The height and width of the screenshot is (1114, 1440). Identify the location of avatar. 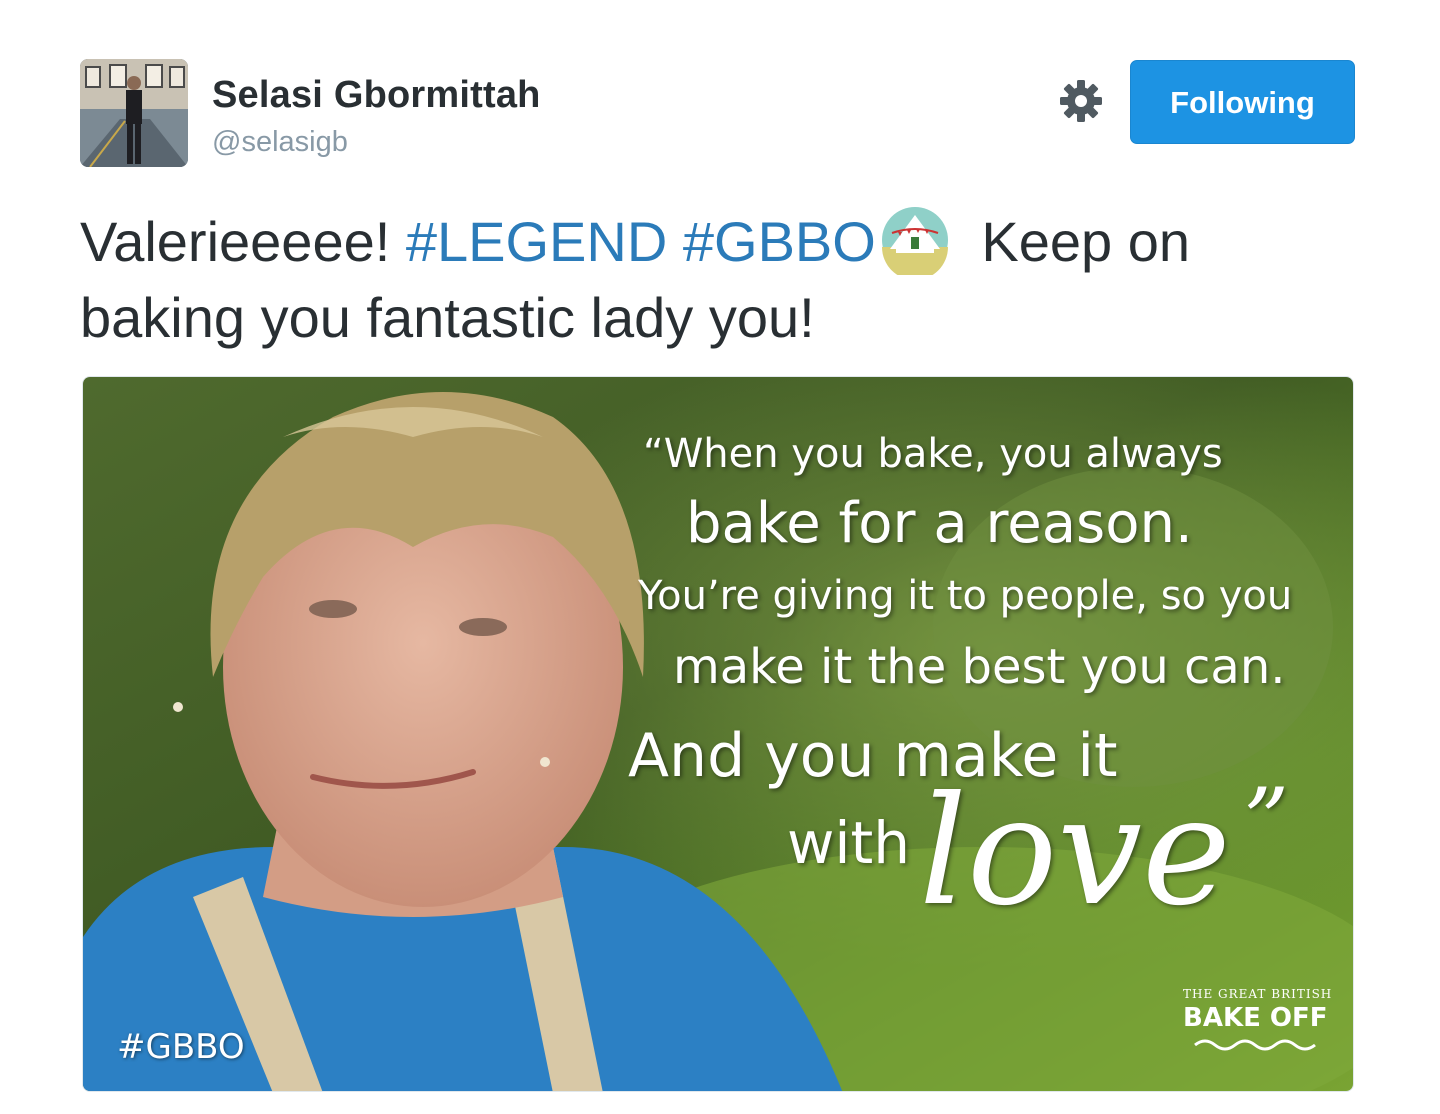
(134, 113).